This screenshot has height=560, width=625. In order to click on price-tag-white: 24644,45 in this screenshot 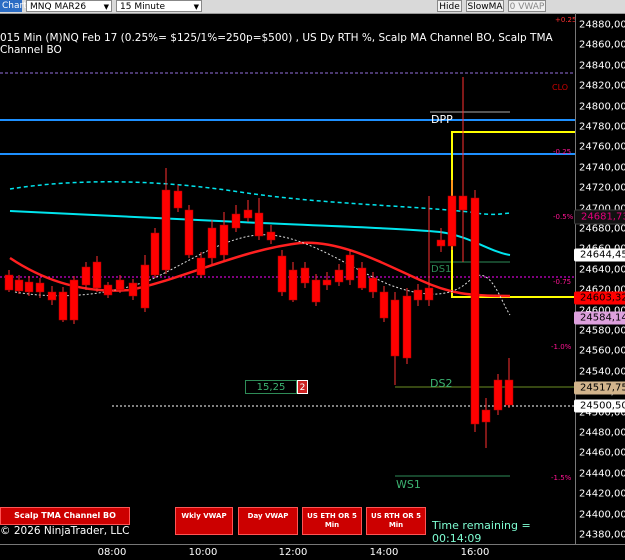, I will do `click(599, 255)`.